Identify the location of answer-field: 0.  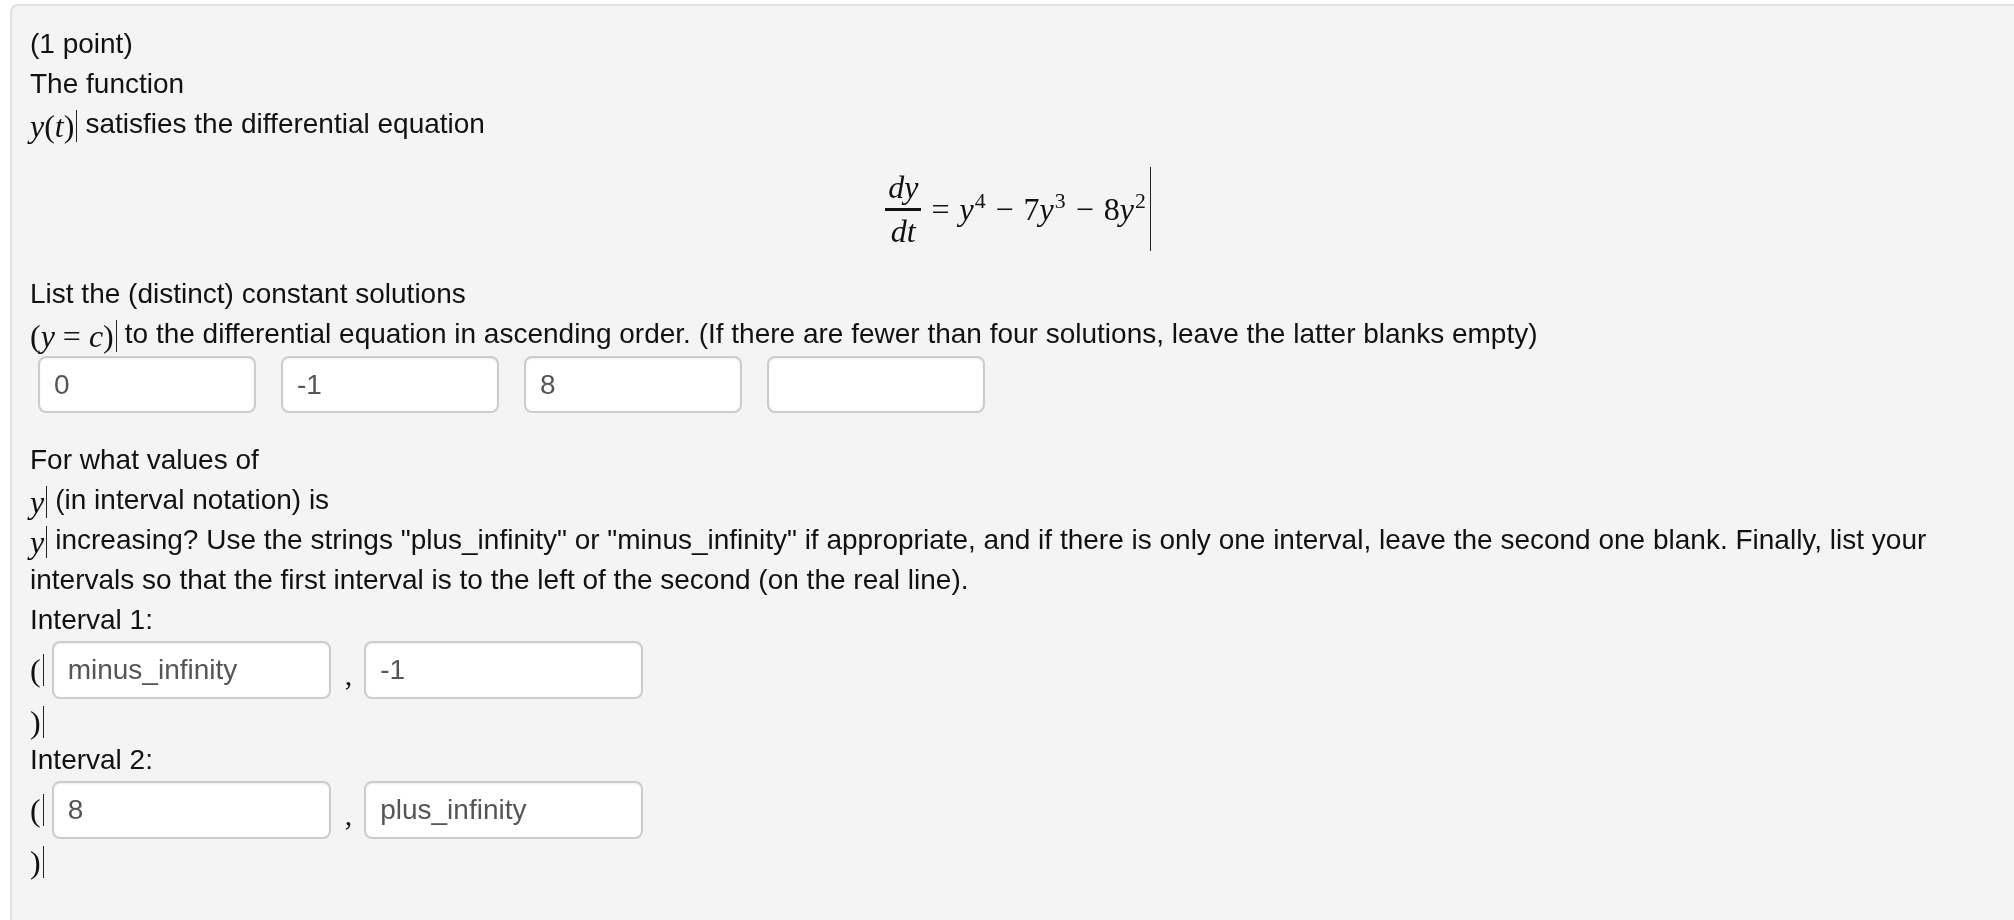
(147, 384).